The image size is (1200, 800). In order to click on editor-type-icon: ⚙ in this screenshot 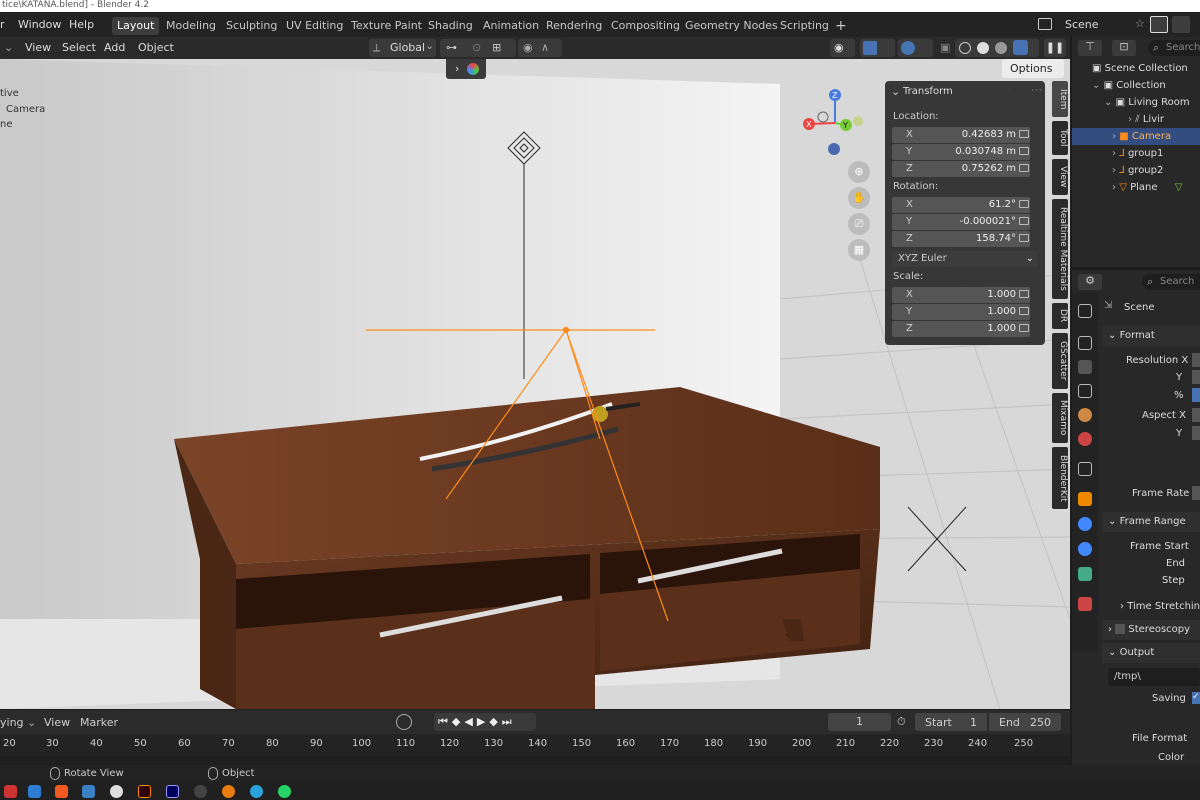, I will do `click(1090, 282)`.